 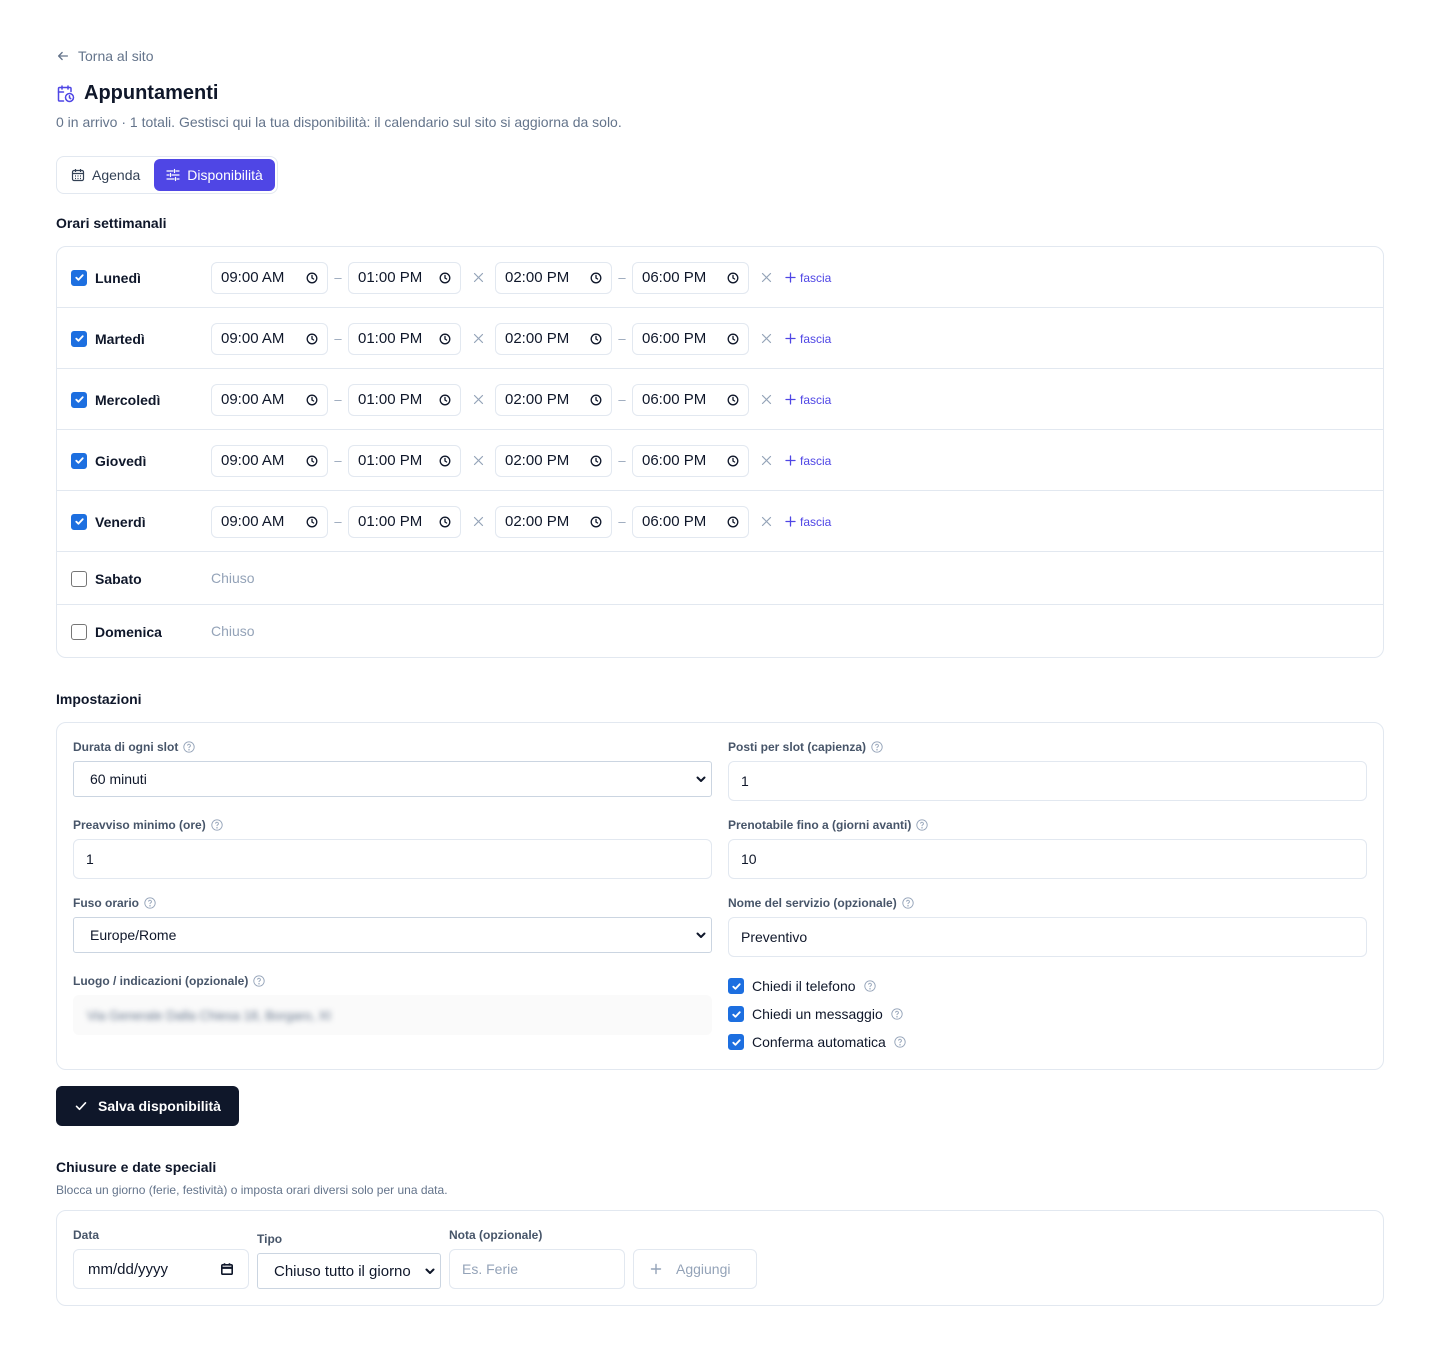 What do you see at coordinates (816, 277) in the screenshot?
I see `add-slot-label: fascia` at bounding box center [816, 277].